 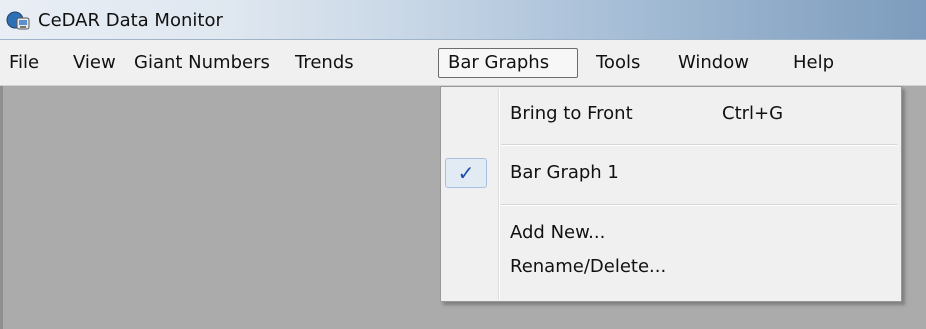 What do you see at coordinates (713, 63) in the screenshot?
I see `menu-window: Window` at bounding box center [713, 63].